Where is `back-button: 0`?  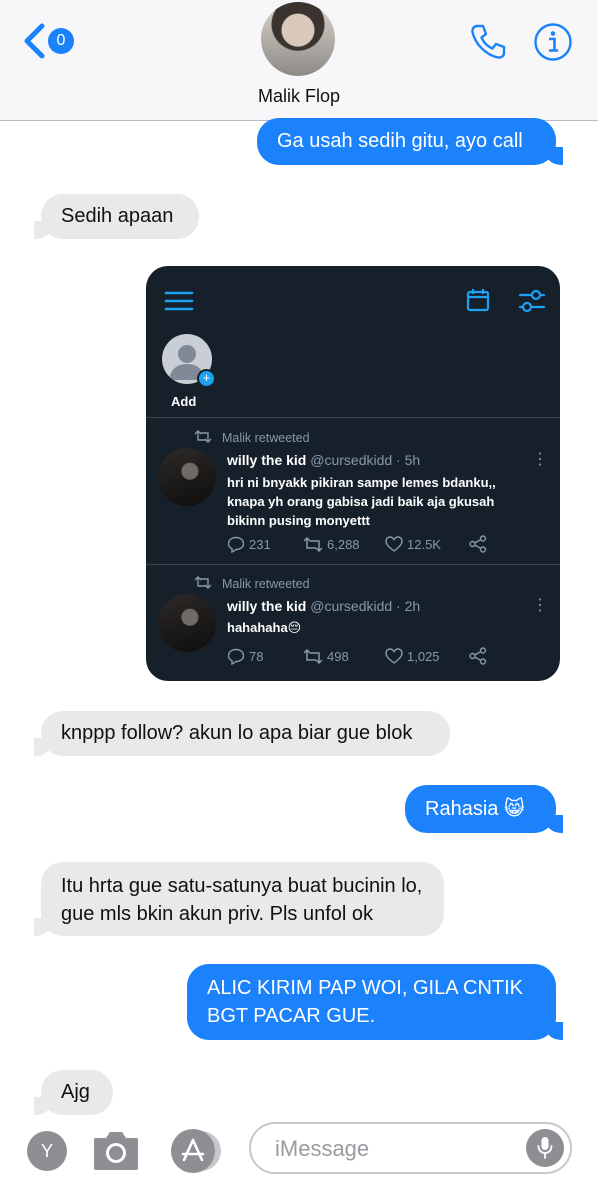 back-button: 0 is located at coordinates (52, 41).